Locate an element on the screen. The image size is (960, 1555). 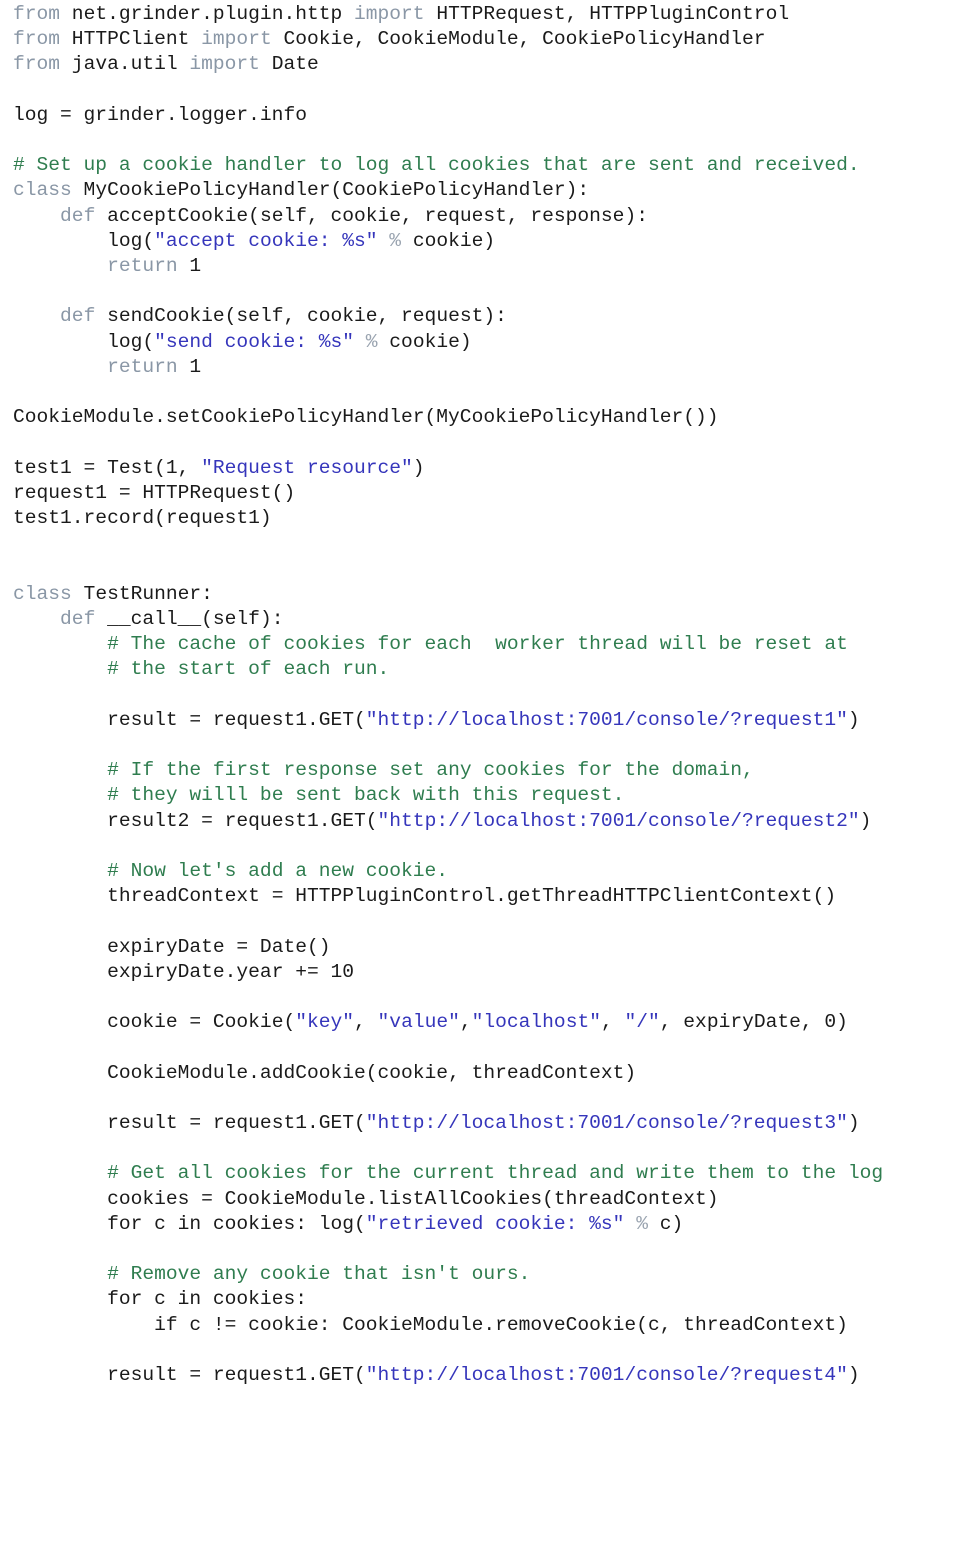
code-line: # the start of each run. is located at coordinates (486, 669).